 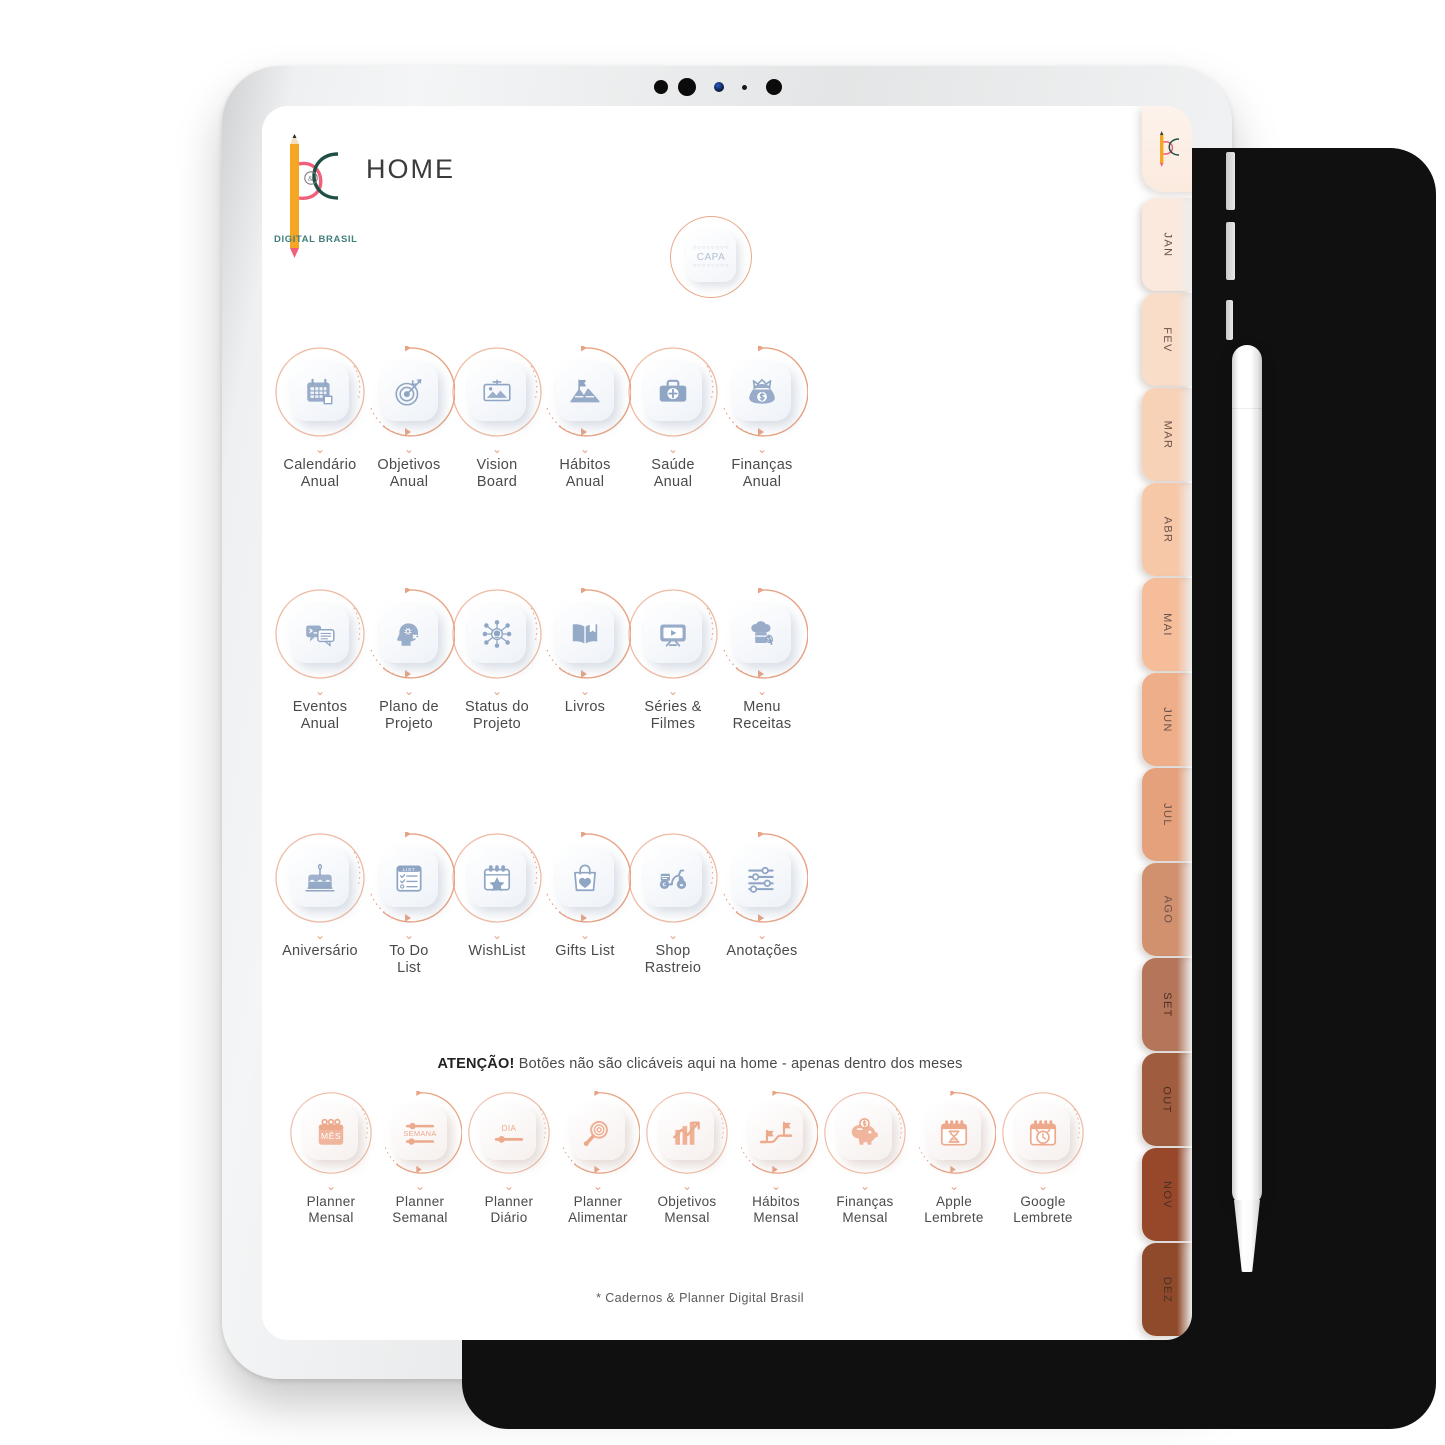 I want to click on planner-button-money-bag: ⌄ Finanças Anual, so click(x=762, y=418).